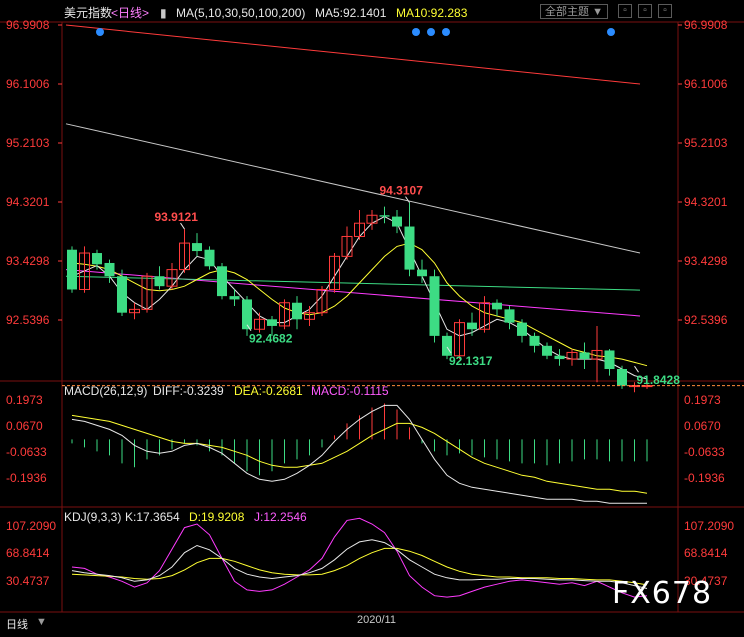 The height and width of the screenshot is (637, 744). I want to click on close-icon: ▫, so click(665, 10).